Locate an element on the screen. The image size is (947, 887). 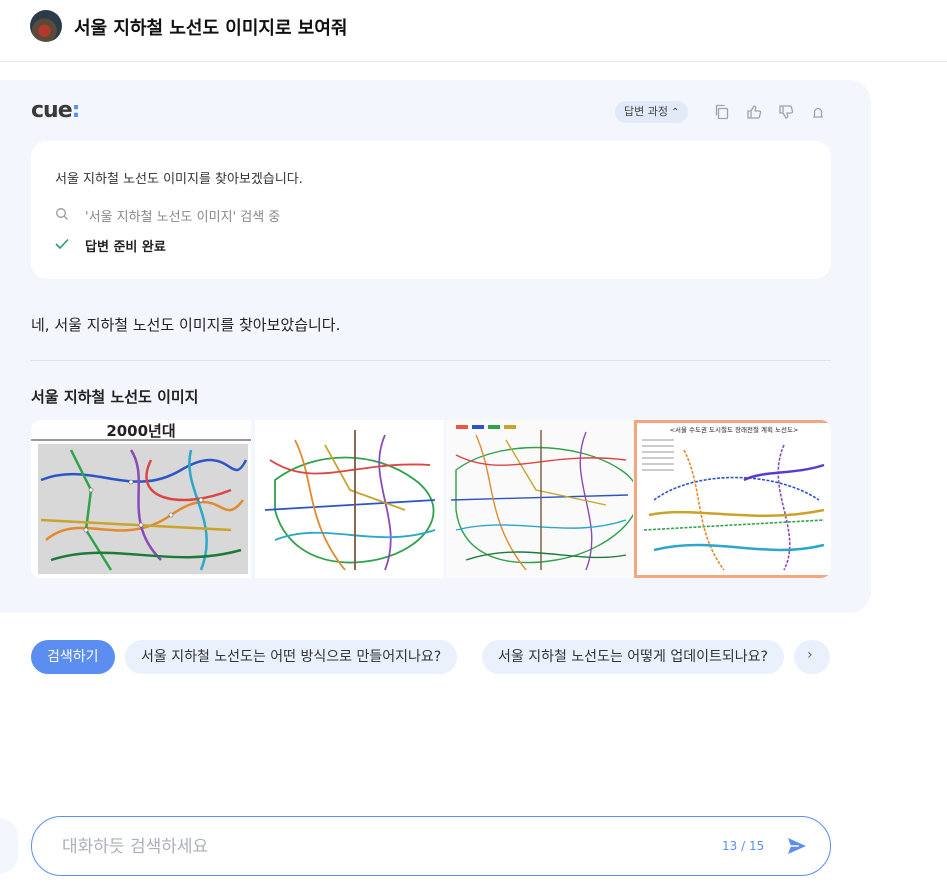
cue-logo: cue: is located at coordinates (55, 110).